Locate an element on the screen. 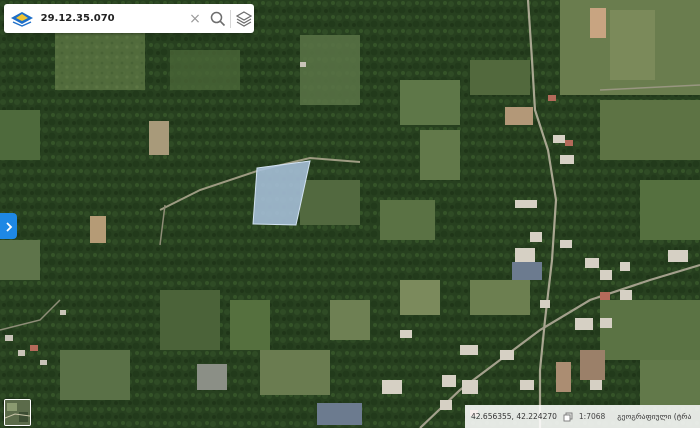 The width and height of the screenshot is (700, 428). app-logo-icon is located at coordinates (22, 19).